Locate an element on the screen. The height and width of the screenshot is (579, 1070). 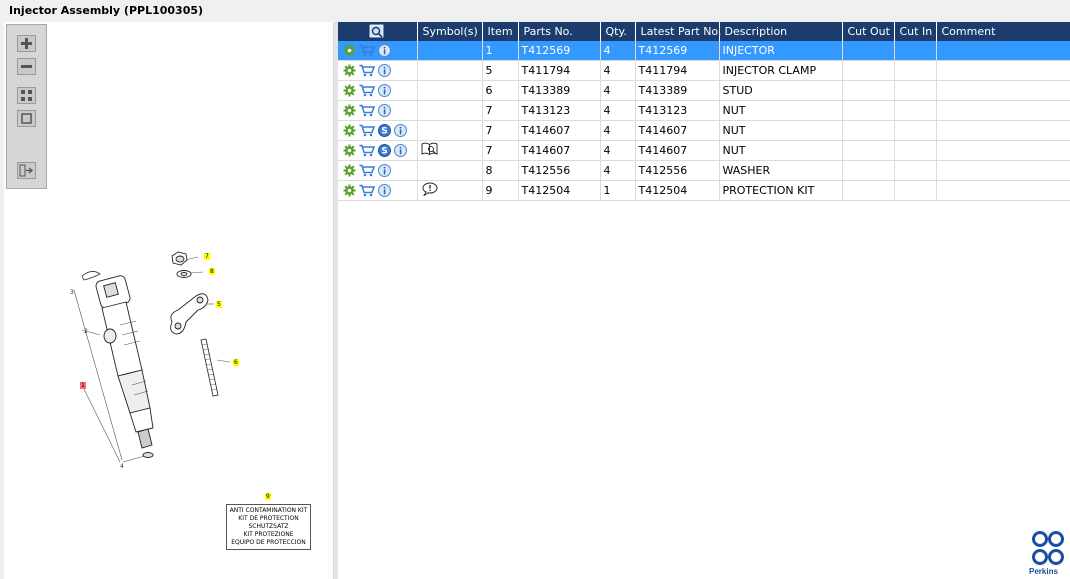
row-cut-out is located at coordinates (868, 130).